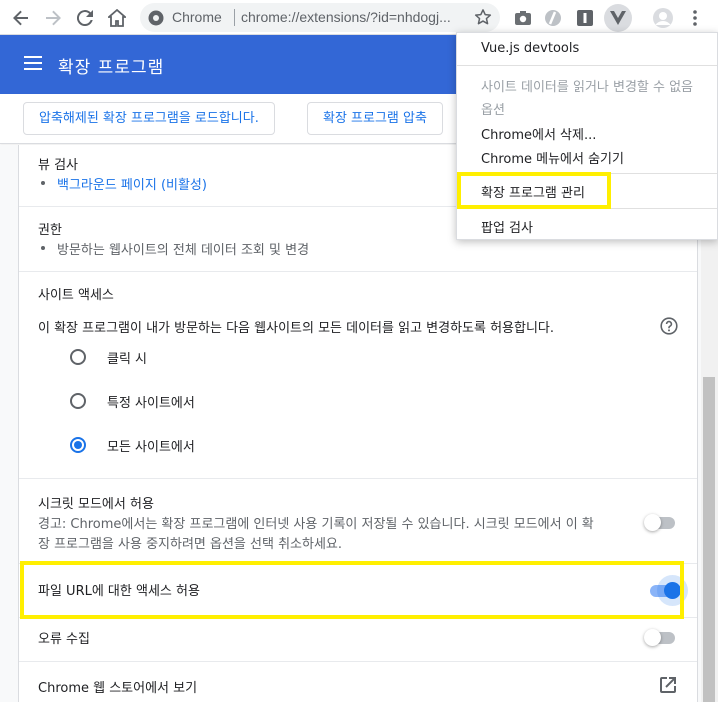 The image size is (718, 702). What do you see at coordinates (149, 118) in the screenshot?
I see `load-unpacked-button: 압축해제된 확장 프로그램을 로드합니다.` at bounding box center [149, 118].